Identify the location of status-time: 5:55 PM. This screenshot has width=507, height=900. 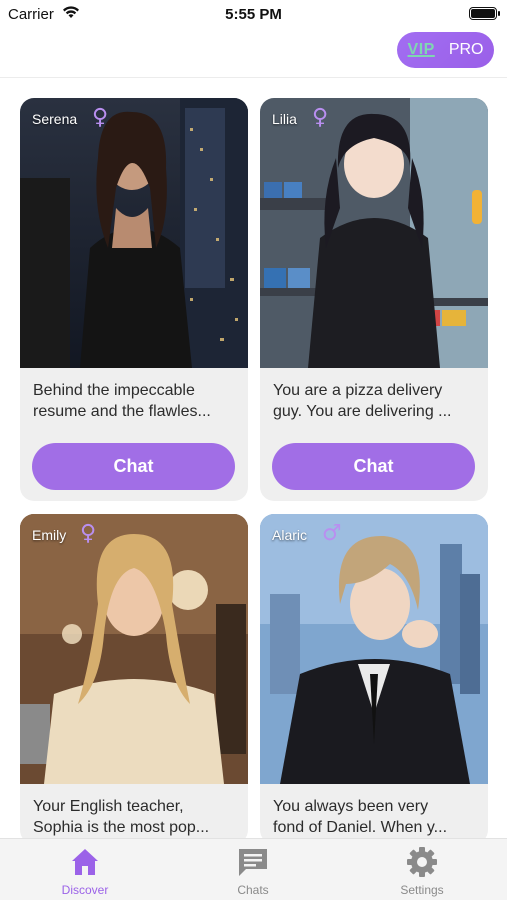
(253, 14).